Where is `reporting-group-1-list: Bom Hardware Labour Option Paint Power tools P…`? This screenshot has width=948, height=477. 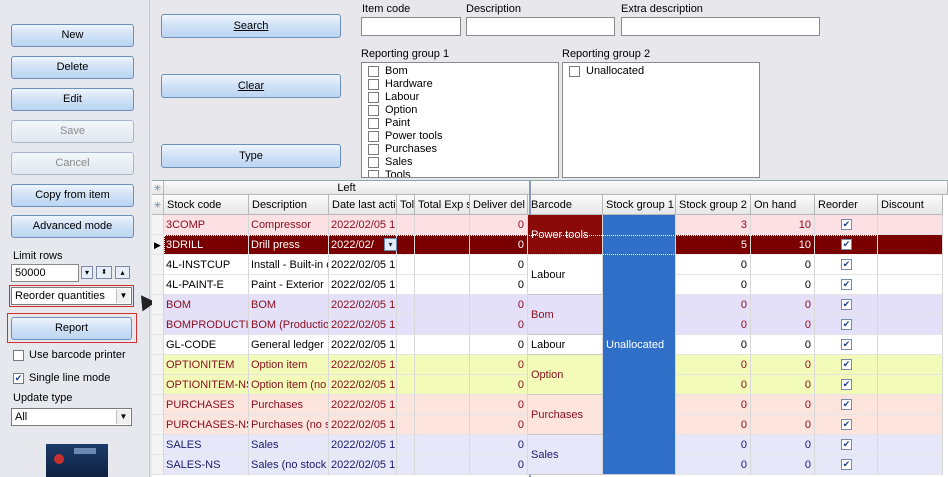 reporting-group-1-list: Bom Hardware Labour Option Paint Power tools P… is located at coordinates (460, 120).